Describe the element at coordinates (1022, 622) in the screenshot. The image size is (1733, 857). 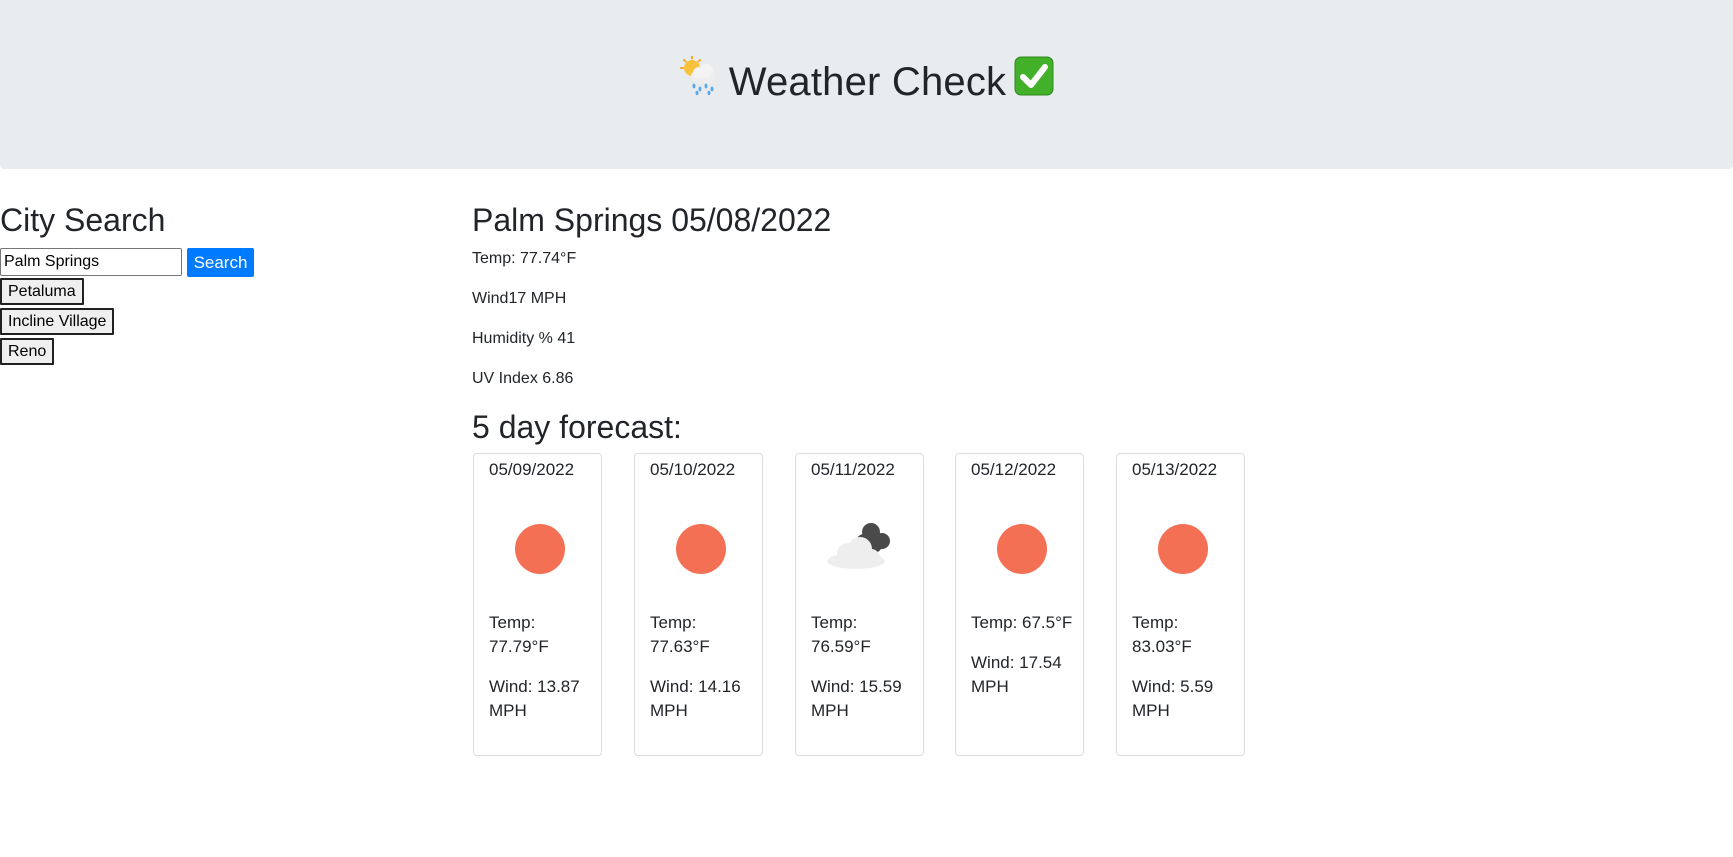
I see `forecast-temp: Temp: 67.5°F` at that location.